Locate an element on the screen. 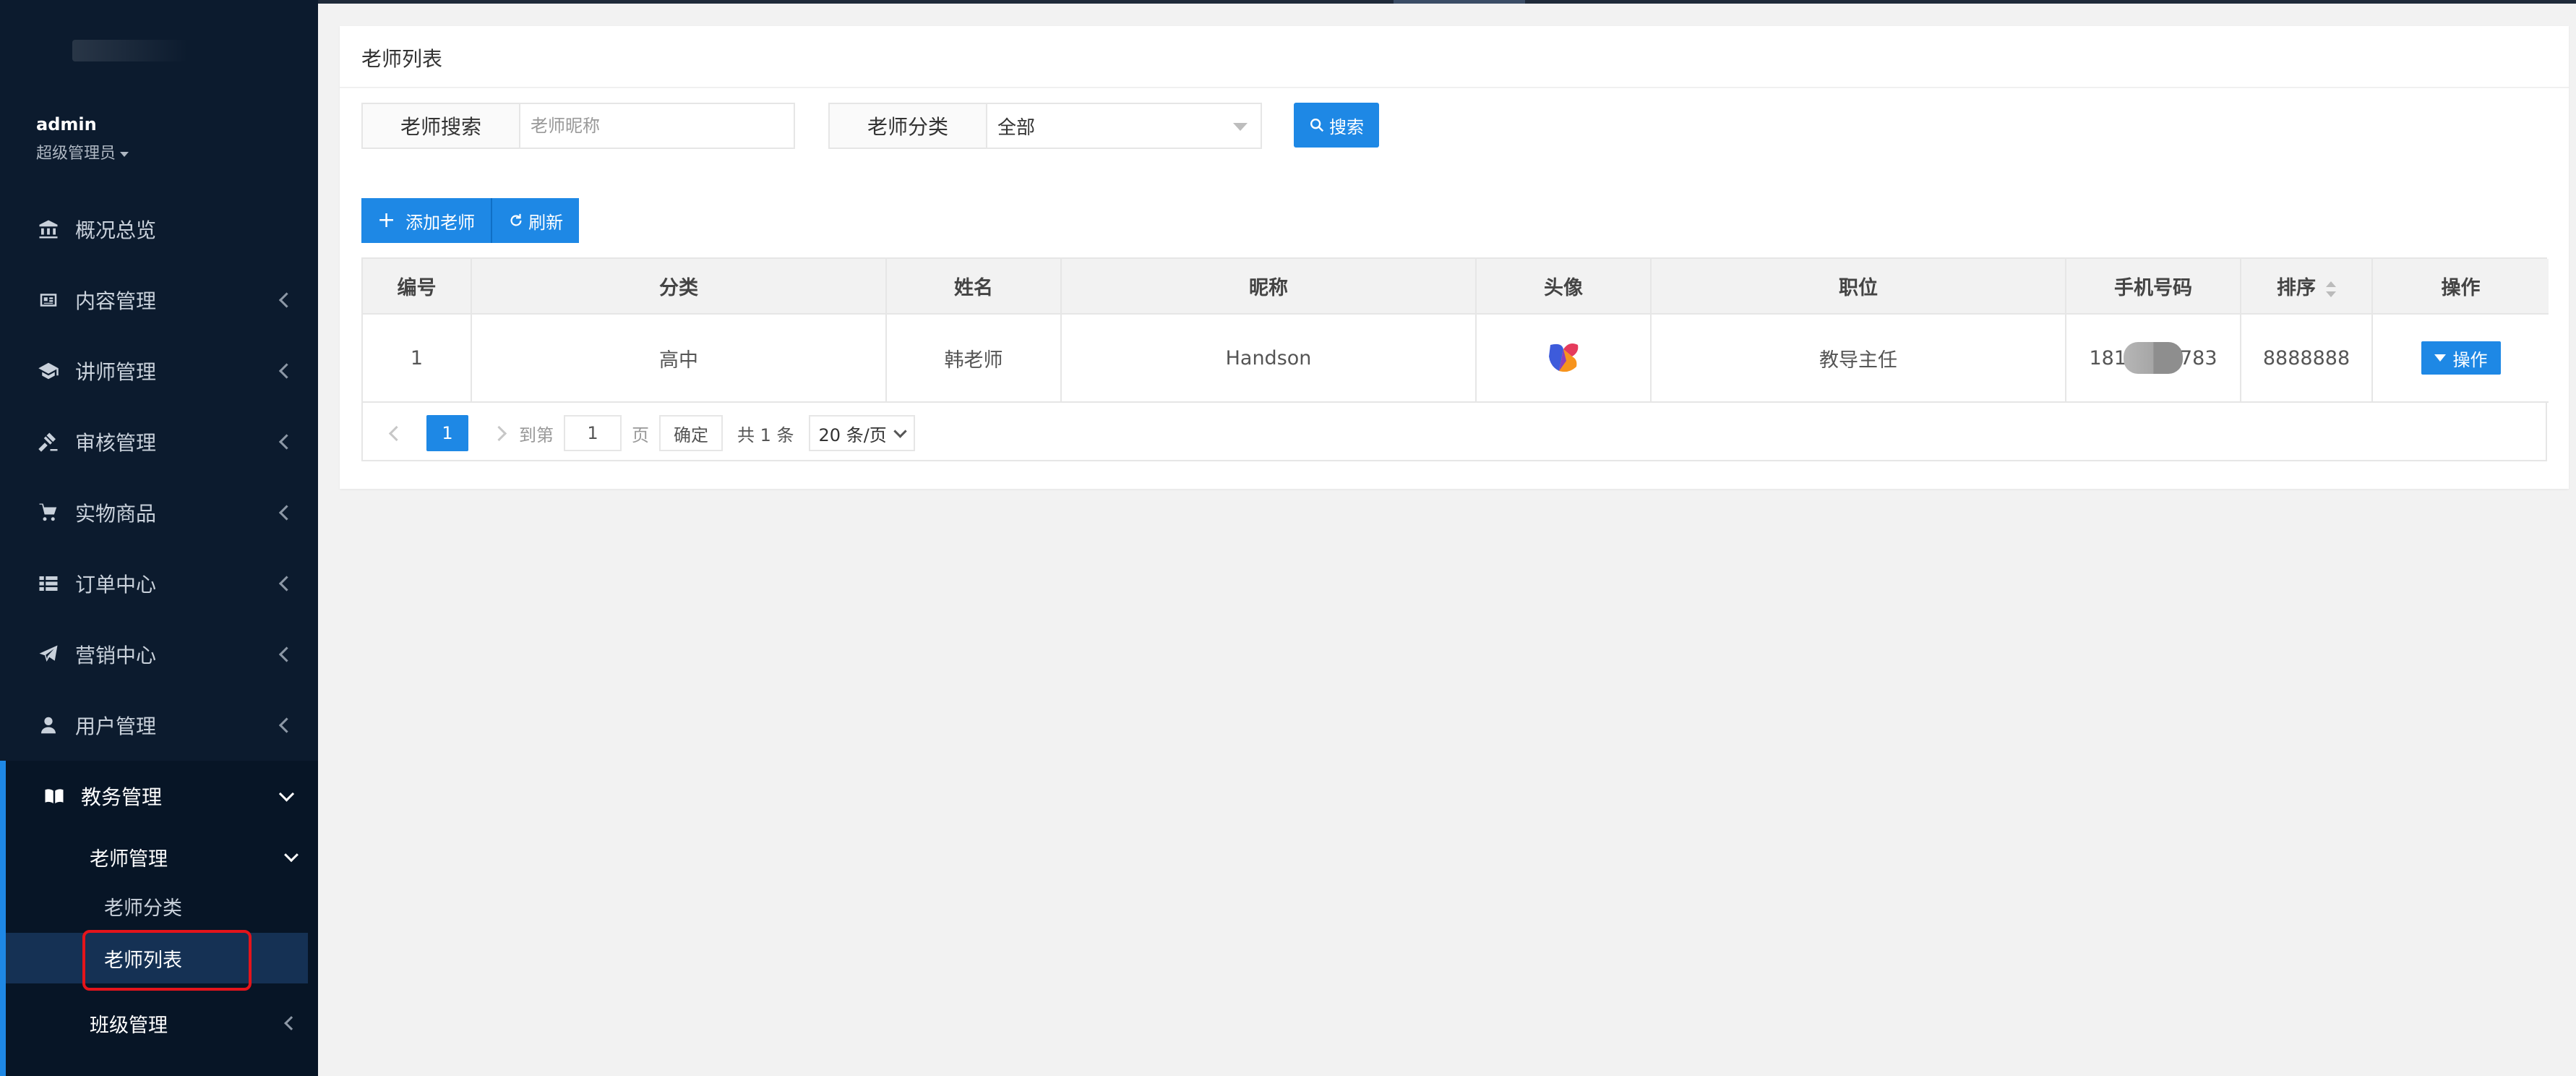  column-header: 职位 is located at coordinates (1859, 287).